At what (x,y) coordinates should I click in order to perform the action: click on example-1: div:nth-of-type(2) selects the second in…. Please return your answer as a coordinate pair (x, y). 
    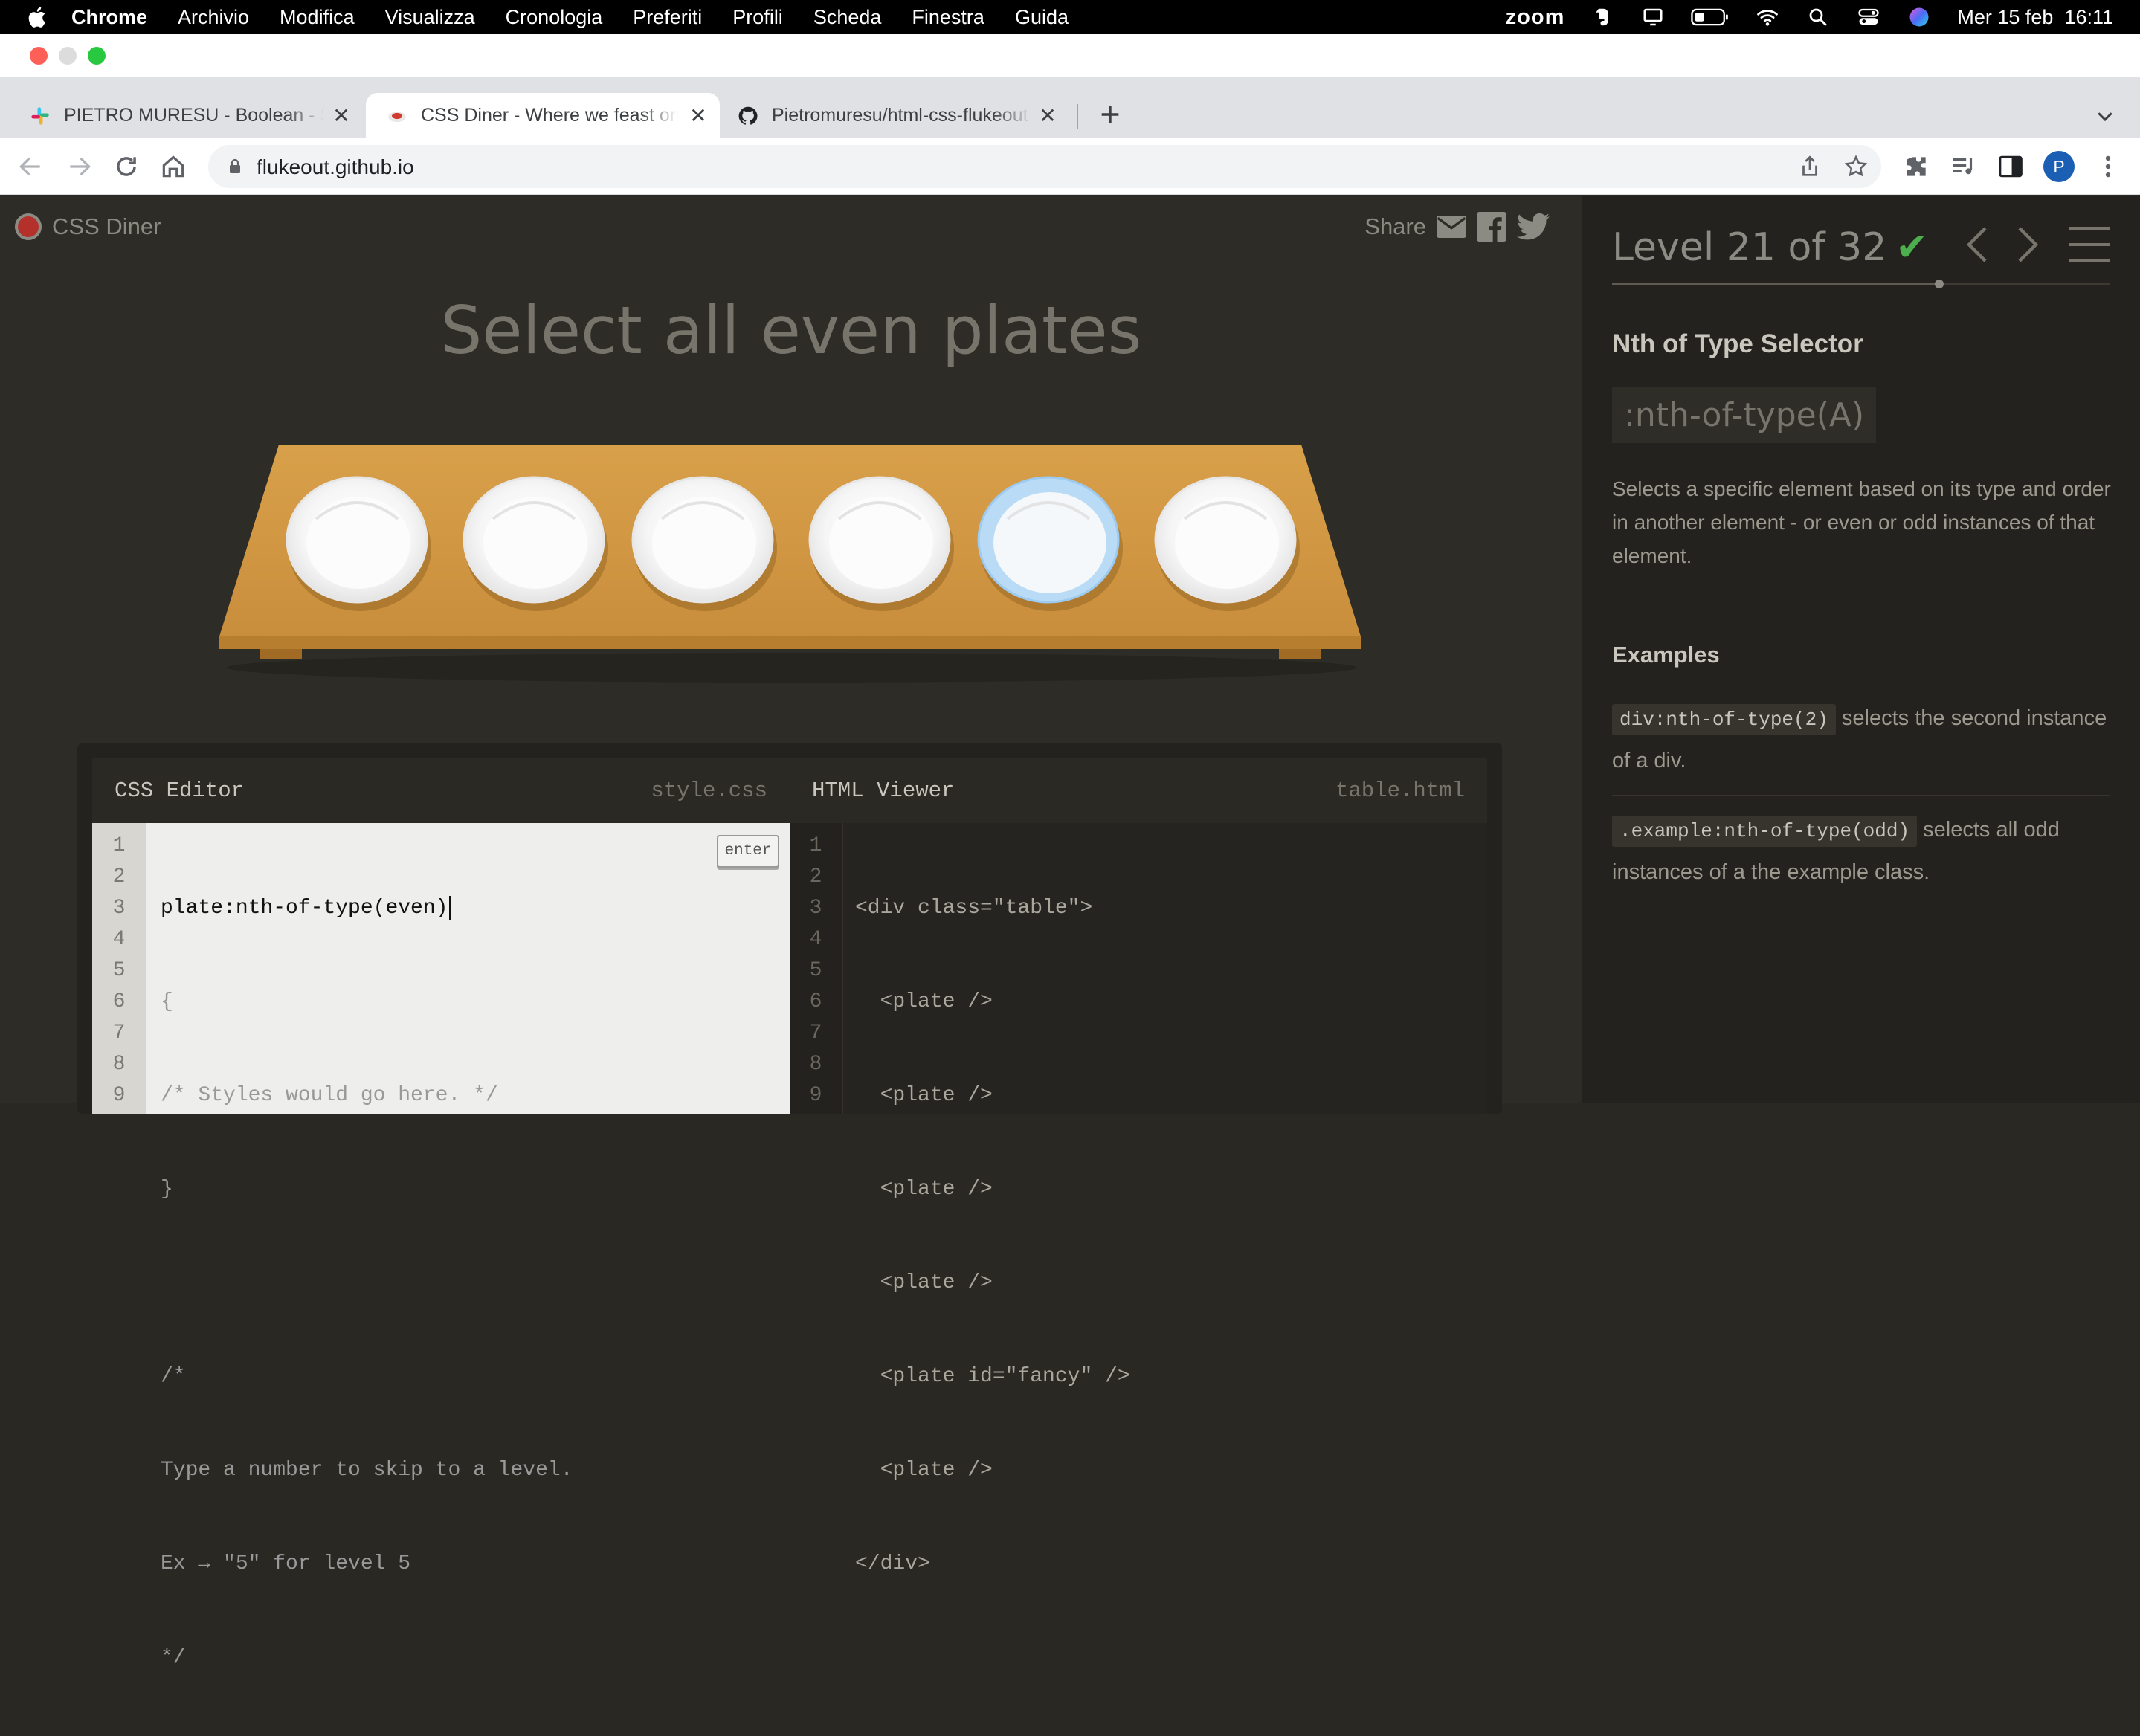
    Looking at the image, I should click on (1865, 739).